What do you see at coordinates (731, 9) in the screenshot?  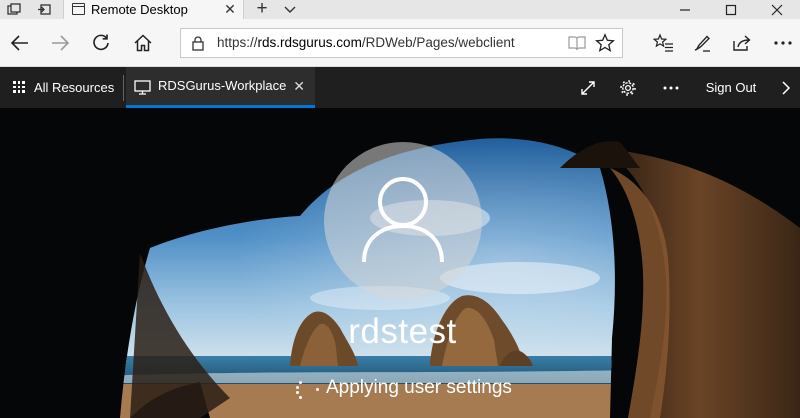 I see `maximize-button` at bounding box center [731, 9].